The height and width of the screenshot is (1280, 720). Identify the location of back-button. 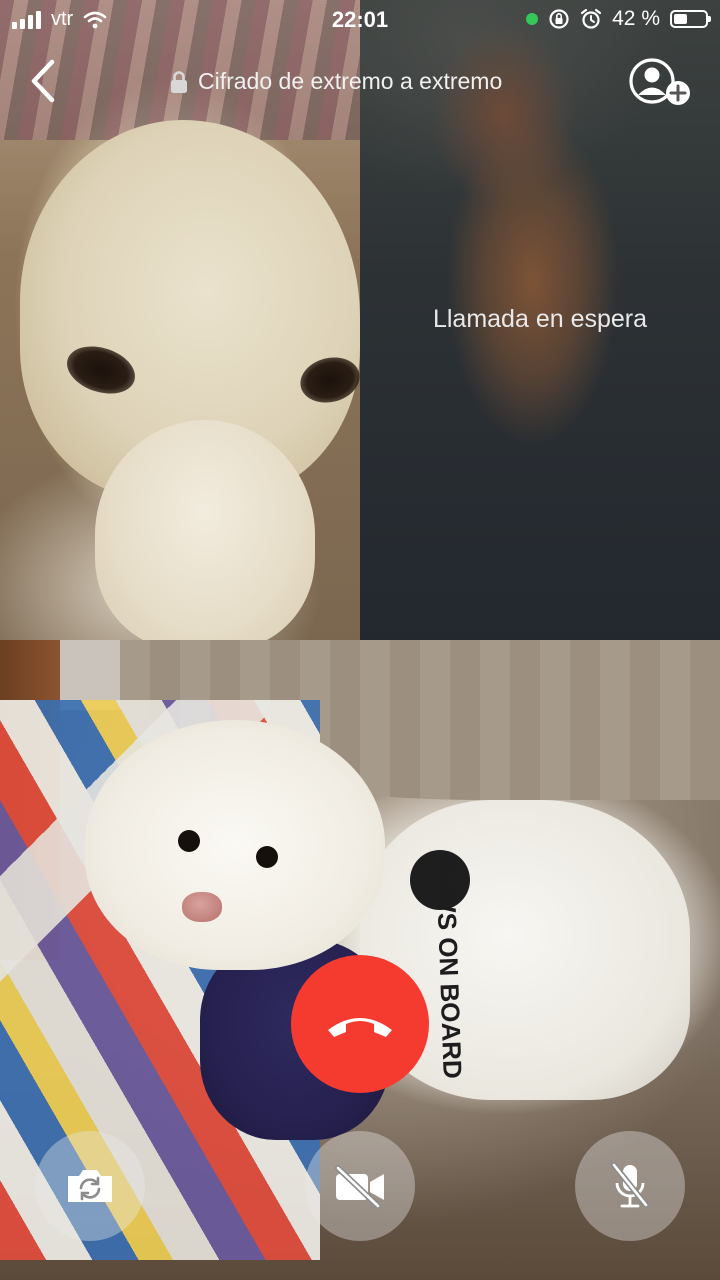
(44, 81).